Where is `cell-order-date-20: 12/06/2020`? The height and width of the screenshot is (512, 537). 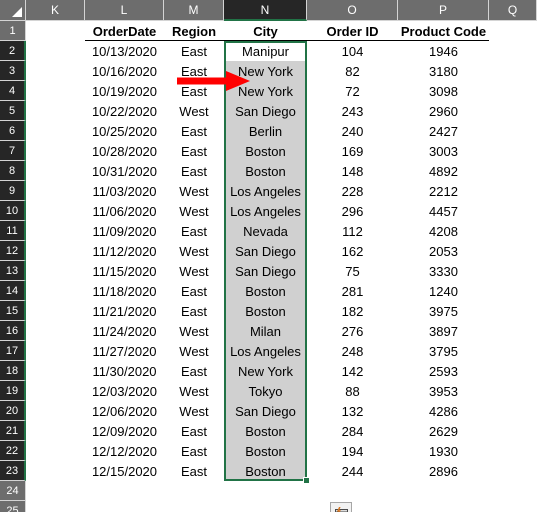
cell-order-date-20: 12/06/2020 is located at coordinates (124, 411).